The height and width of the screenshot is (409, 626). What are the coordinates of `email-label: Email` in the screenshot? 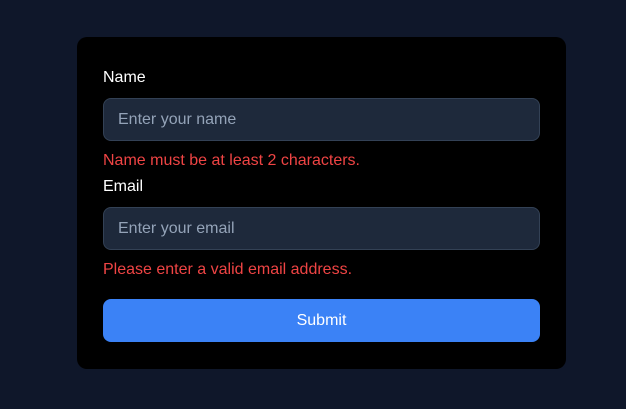 It's located at (123, 186).